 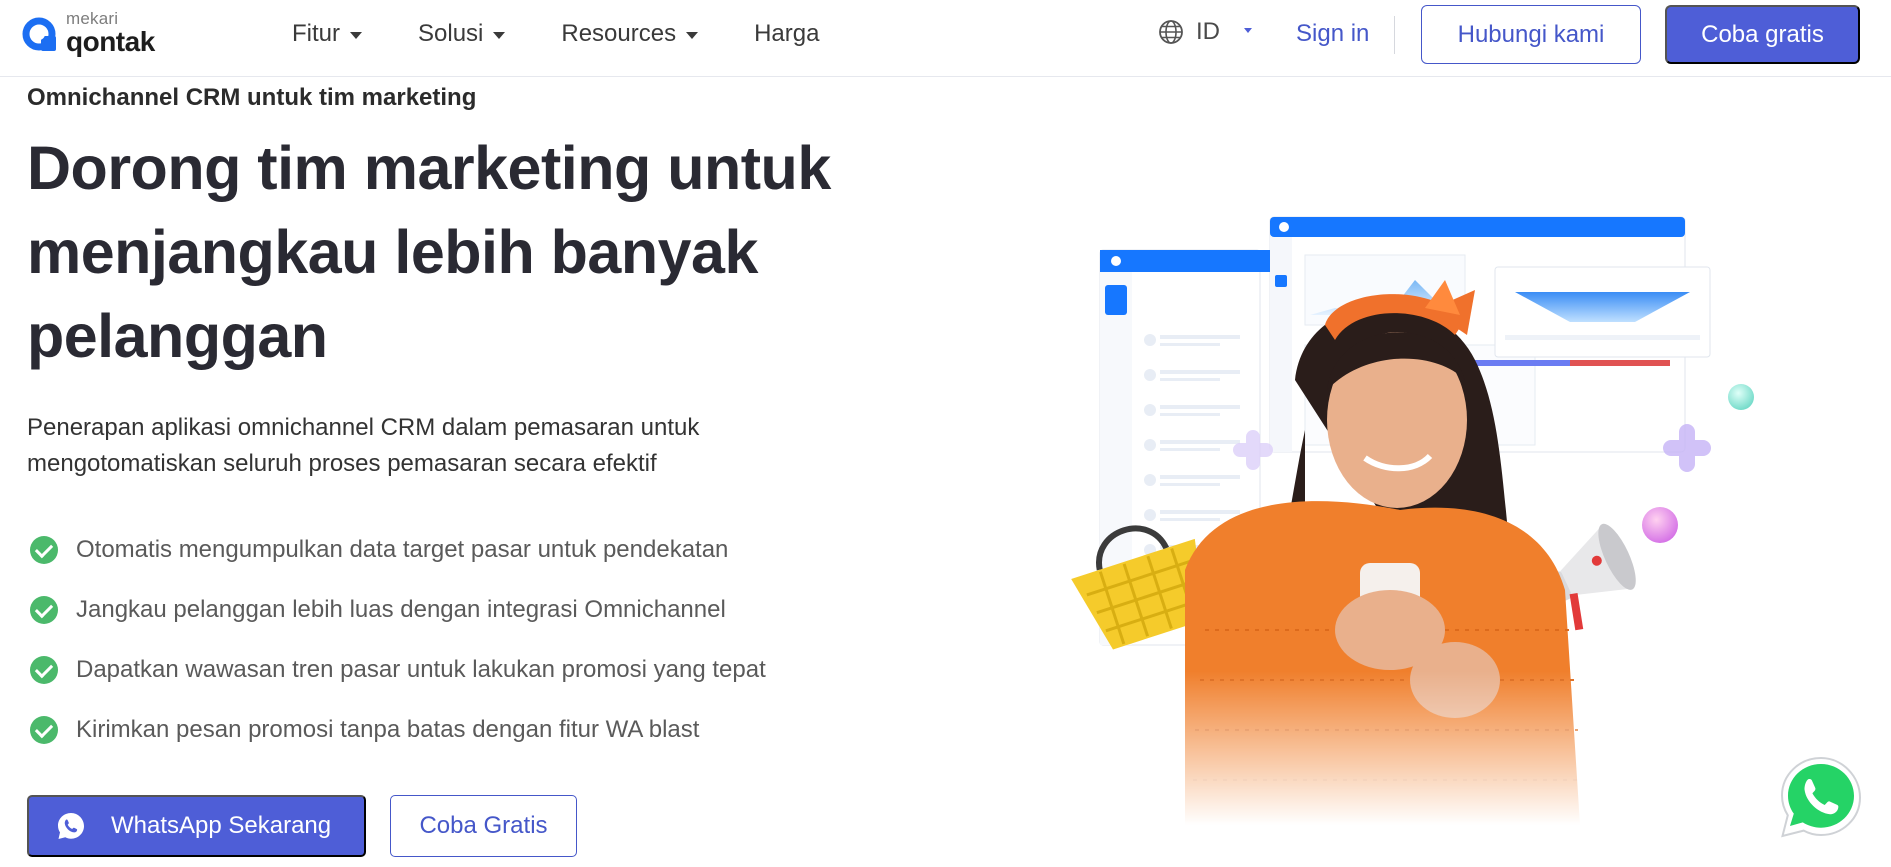 What do you see at coordinates (1171, 32) in the screenshot?
I see `globe-icon` at bounding box center [1171, 32].